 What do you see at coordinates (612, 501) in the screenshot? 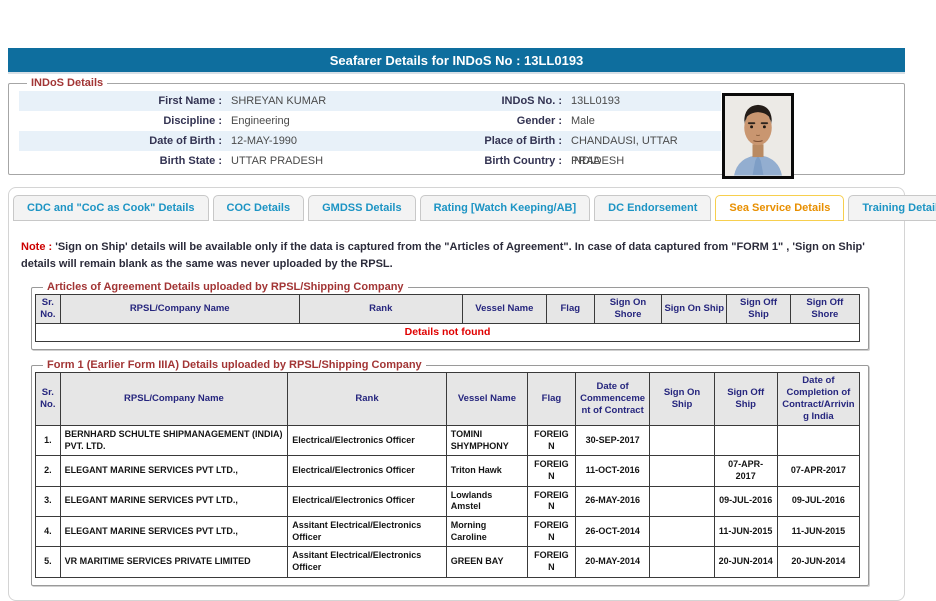
I see `table-cell: 26-MAY-2016` at bounding box center [612, 501].